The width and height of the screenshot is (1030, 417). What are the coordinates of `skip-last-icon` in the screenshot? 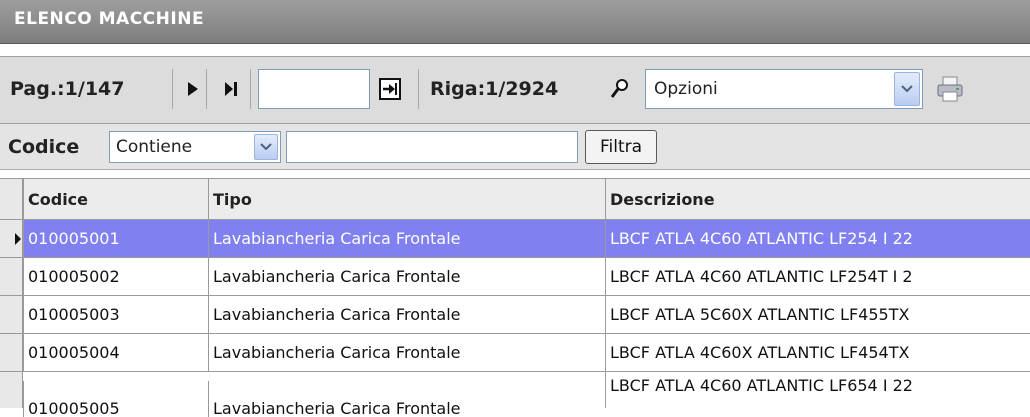 It's located at (231, 89).